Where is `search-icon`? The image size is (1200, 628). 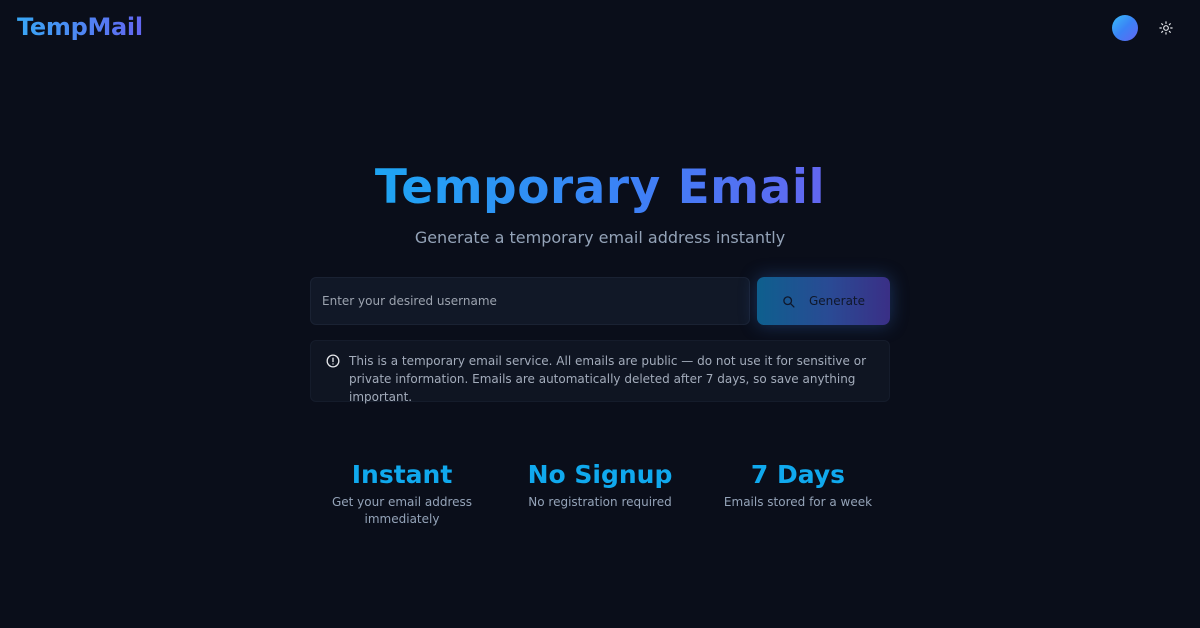 search-icon is located at coordinates (789, 301).